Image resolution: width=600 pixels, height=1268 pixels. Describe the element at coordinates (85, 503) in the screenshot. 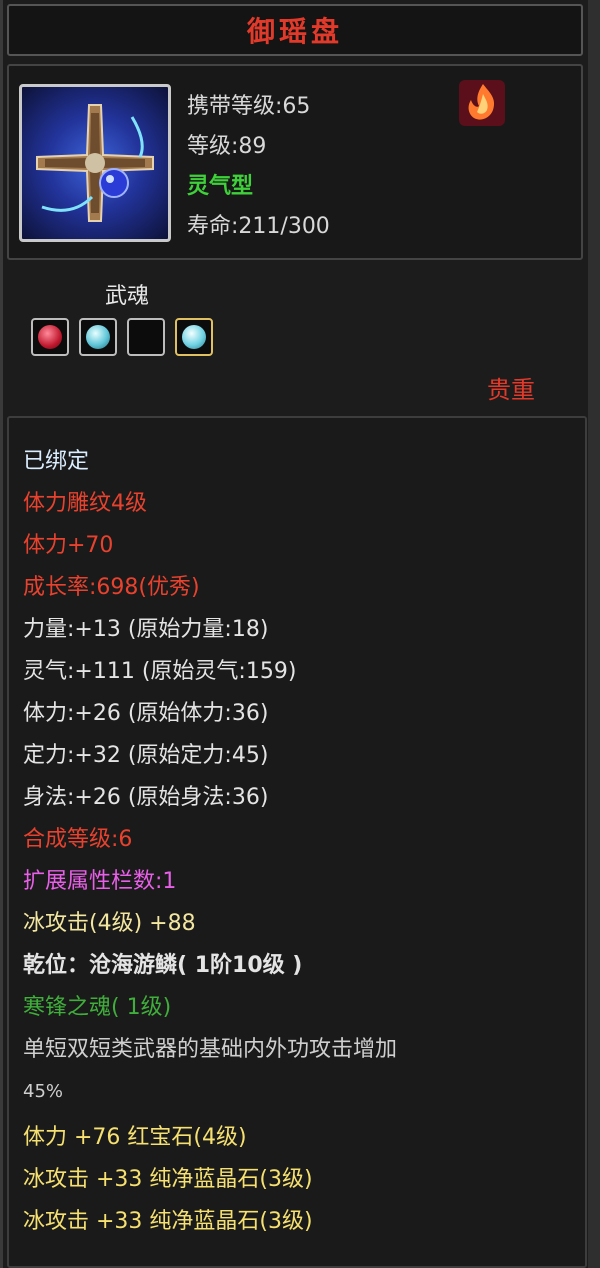

I see `engrave-line: 体力雕纹4级` at that location.